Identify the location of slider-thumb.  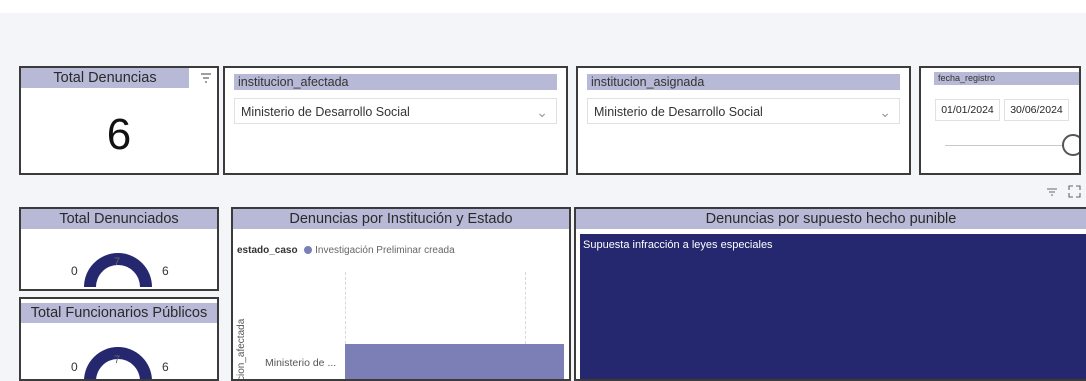
(1070, 145).